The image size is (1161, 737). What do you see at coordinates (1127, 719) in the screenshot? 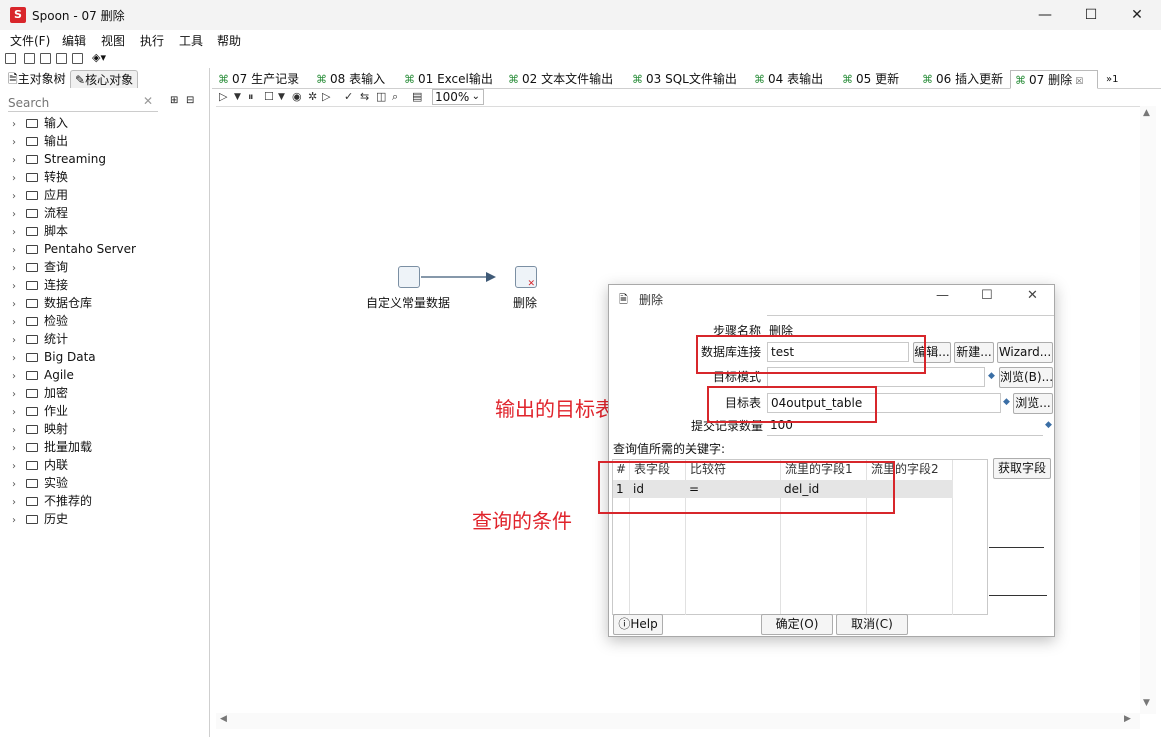
I see `scroll-right-icon: ▶` at bounding box center [1127, 719].